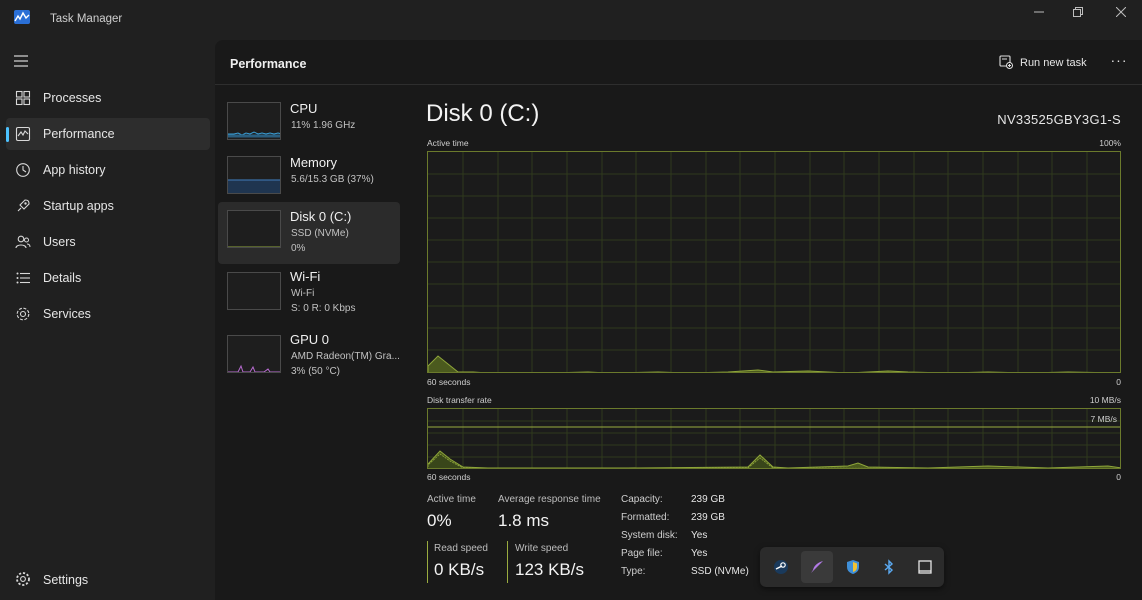  I want to click on run-new-task-icon, so click(1006, 62).